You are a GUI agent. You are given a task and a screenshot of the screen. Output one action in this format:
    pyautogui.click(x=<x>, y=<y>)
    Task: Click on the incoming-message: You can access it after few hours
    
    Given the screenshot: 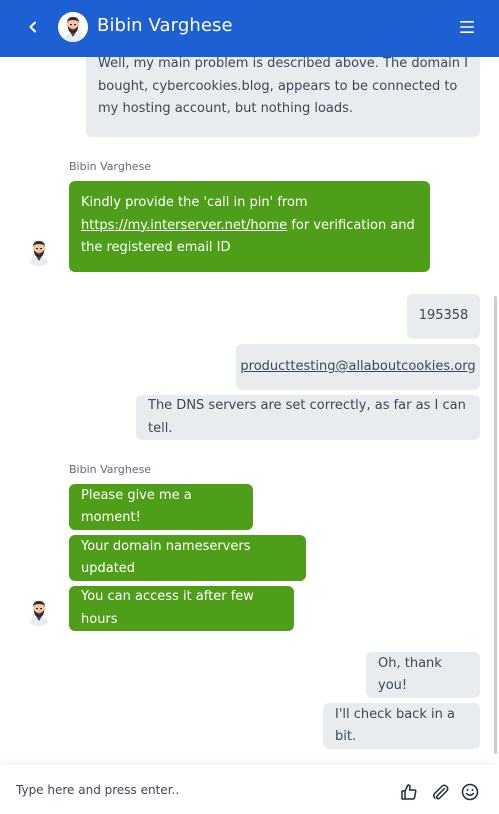 What is the action you would take?
    pyautogui.click(x=181, y=608)
    